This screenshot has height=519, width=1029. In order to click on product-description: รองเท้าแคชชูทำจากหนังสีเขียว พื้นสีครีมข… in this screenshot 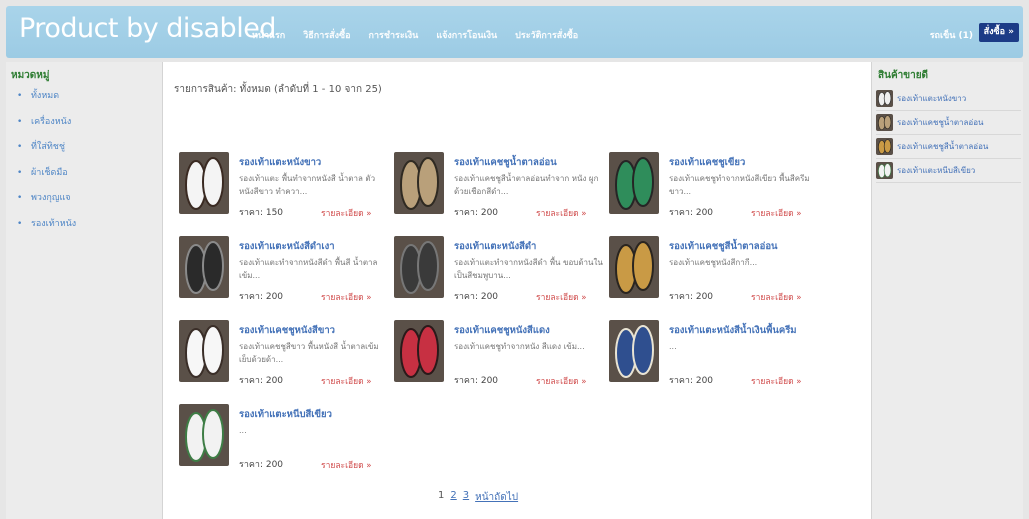, I will do `click(739, 185)`.